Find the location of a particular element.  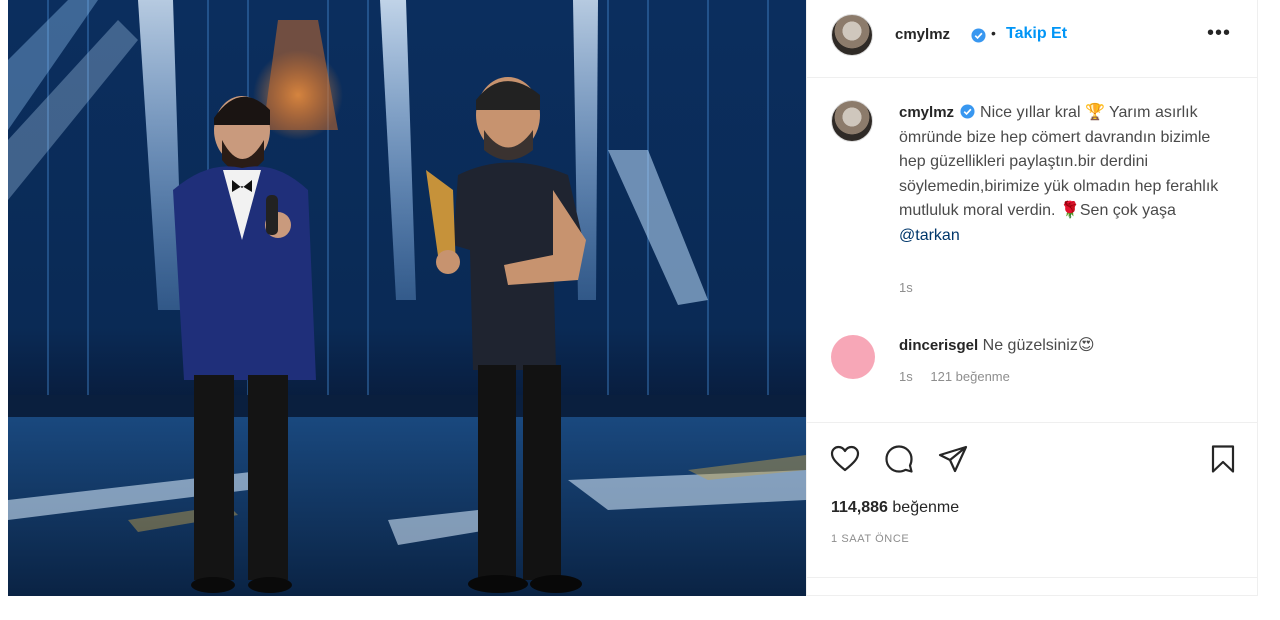

heart-icon is located at coordinates (845, 459).